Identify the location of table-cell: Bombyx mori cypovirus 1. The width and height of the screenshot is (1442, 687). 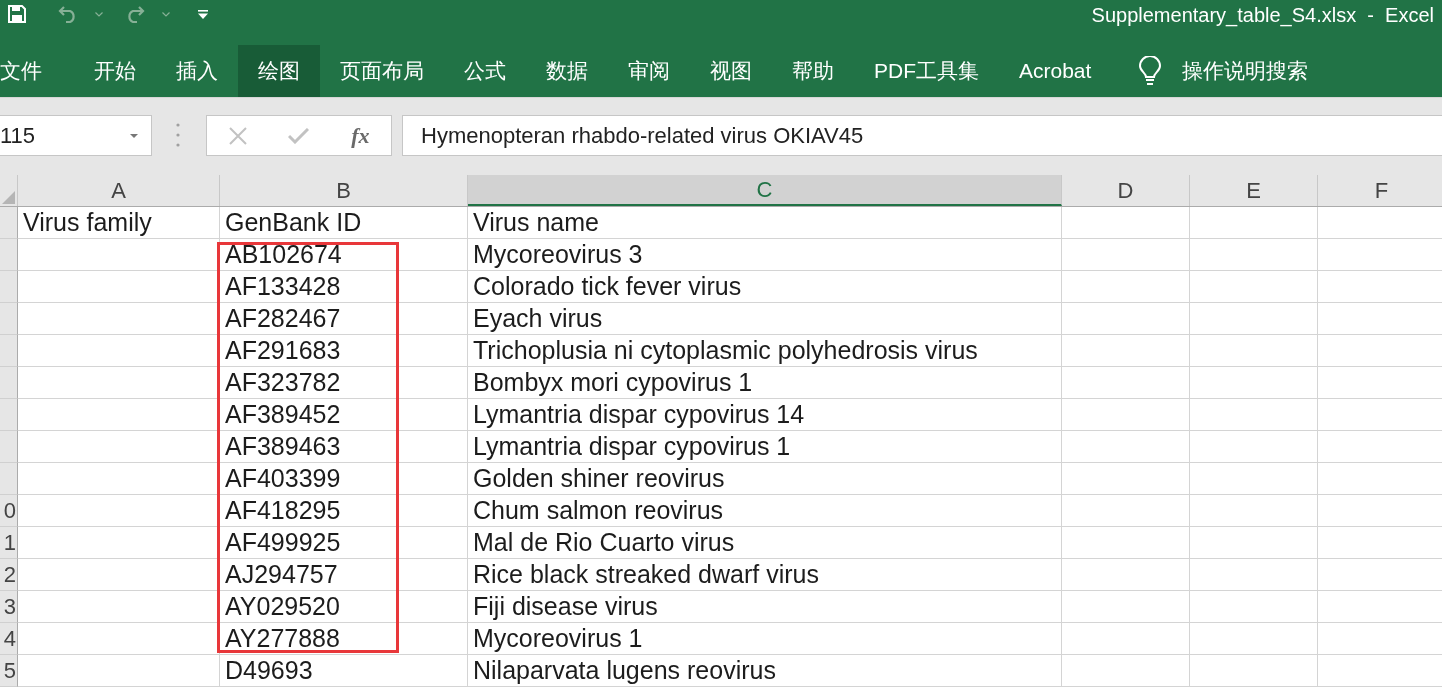
(765, 383).